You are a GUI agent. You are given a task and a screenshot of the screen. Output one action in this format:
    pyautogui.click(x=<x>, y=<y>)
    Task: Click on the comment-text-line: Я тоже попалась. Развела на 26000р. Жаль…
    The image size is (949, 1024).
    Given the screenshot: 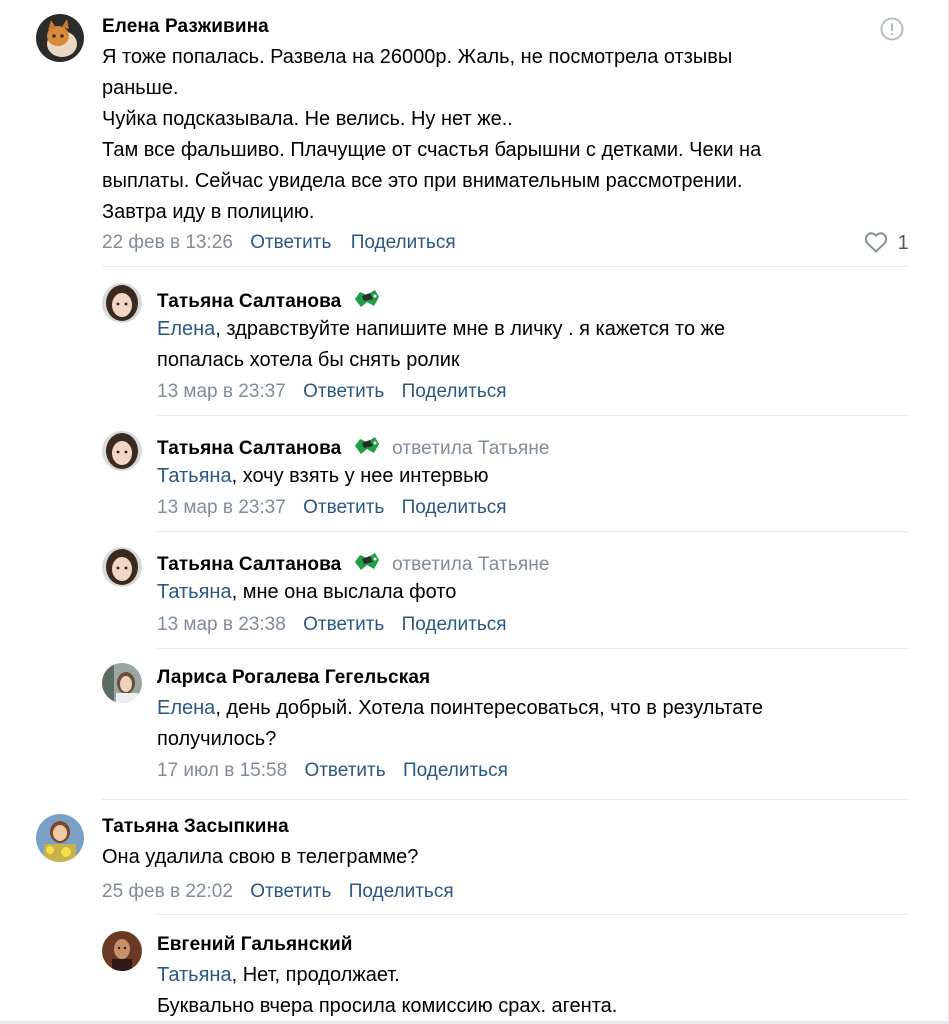 What is the action you would take?
    pyautogui.click(x=417, y=57)
    